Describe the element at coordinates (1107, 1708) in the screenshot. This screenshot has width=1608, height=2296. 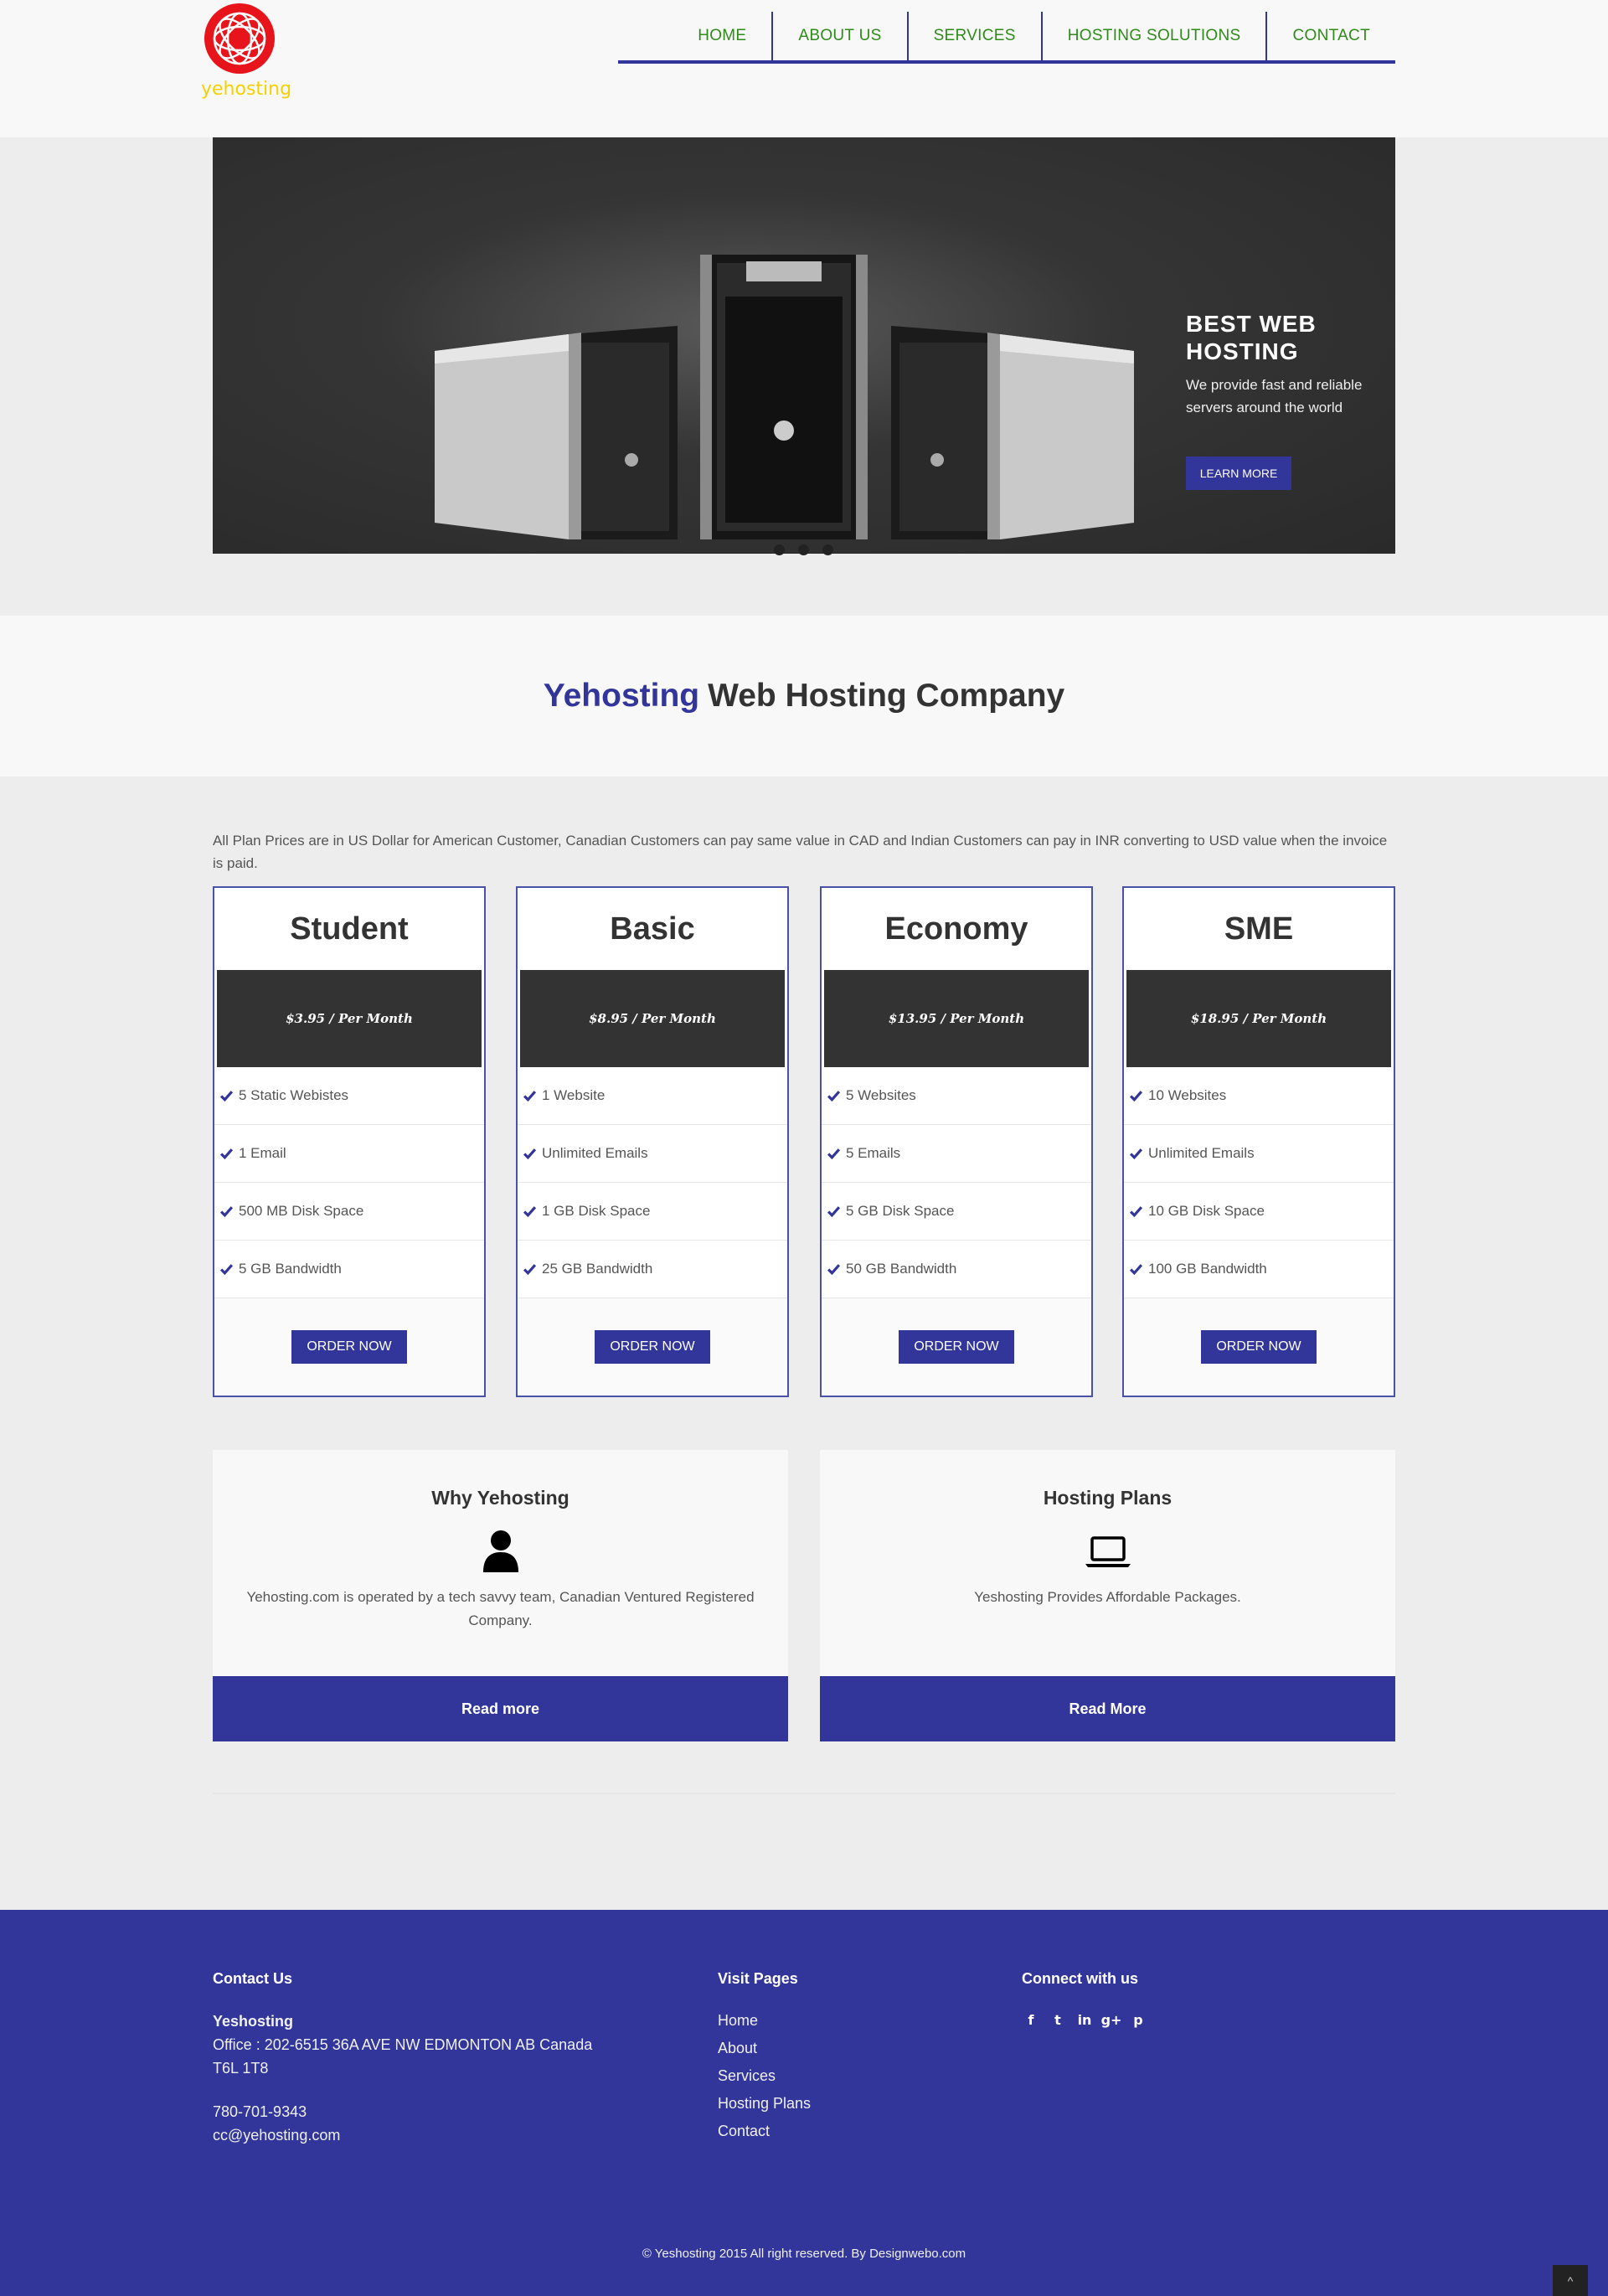
I see `read-more-button: Read More` at that location.